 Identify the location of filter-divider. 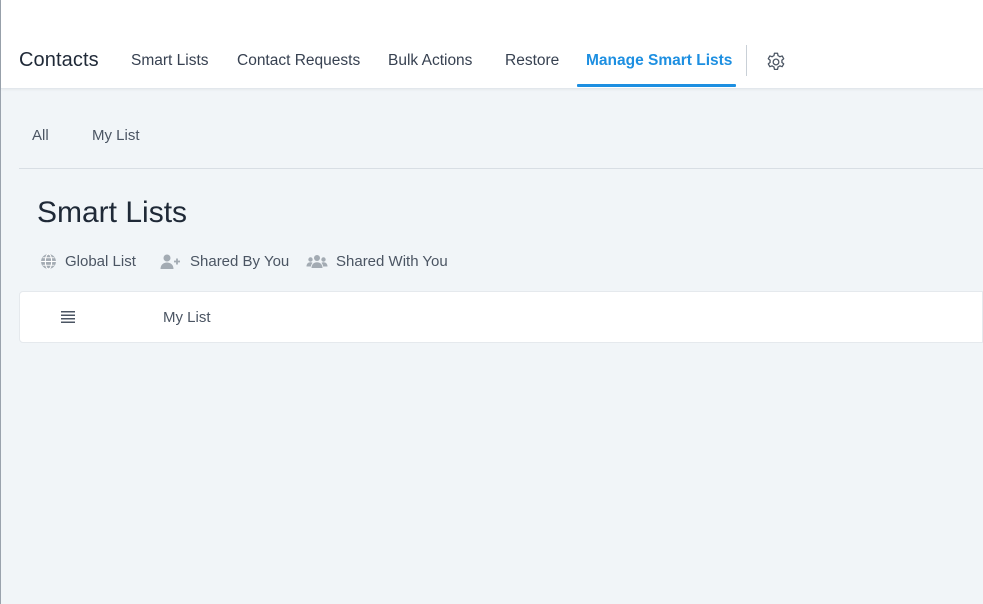
(501, 168).